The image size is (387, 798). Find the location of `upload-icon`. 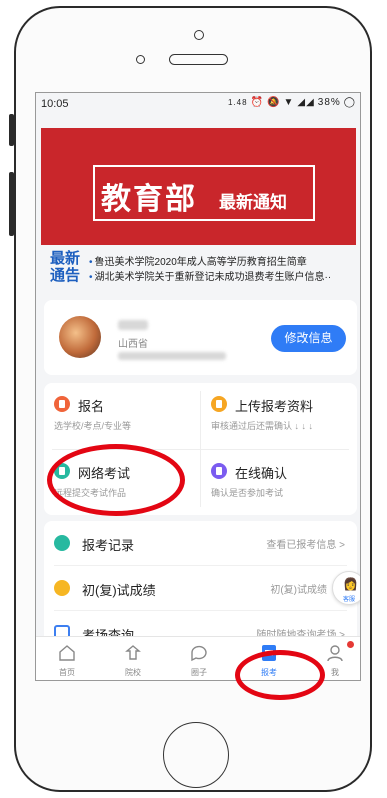

upload-icon is located at coordinates (219, 404).